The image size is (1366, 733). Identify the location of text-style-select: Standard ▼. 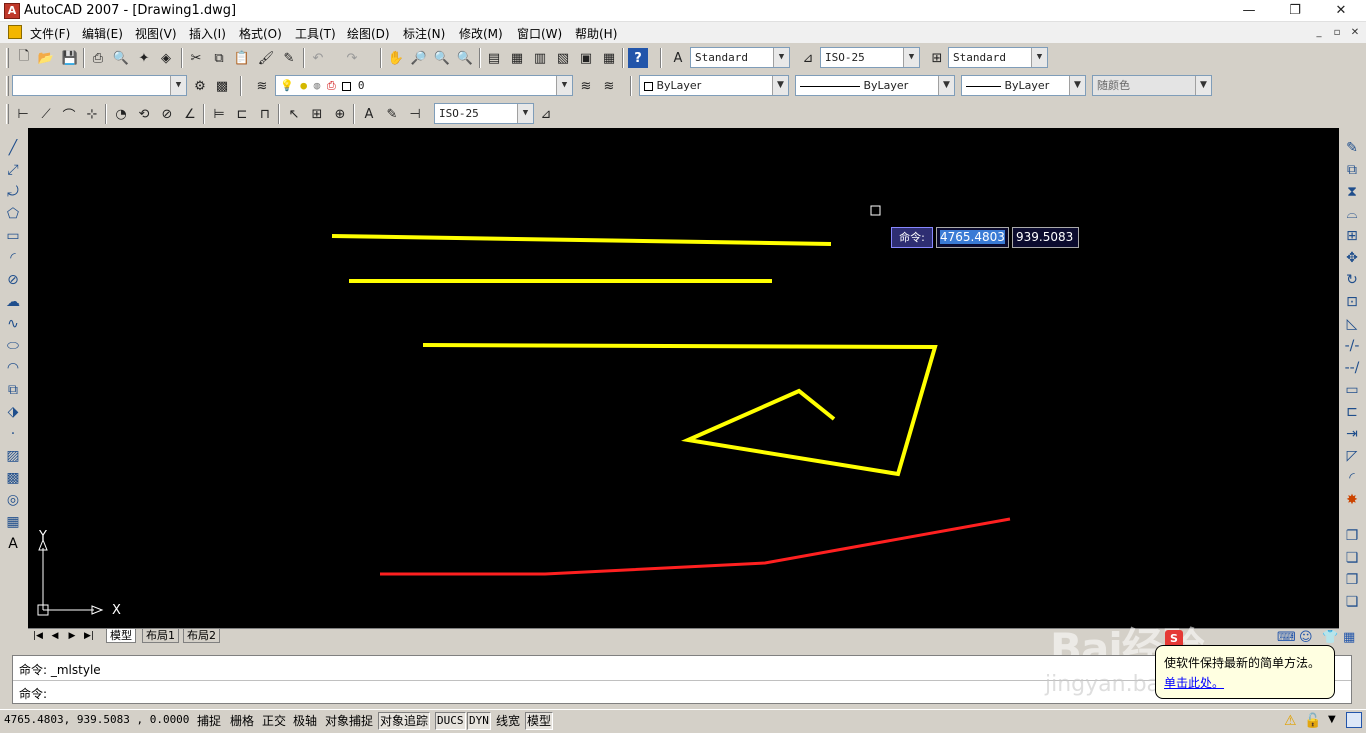
(740, 57).